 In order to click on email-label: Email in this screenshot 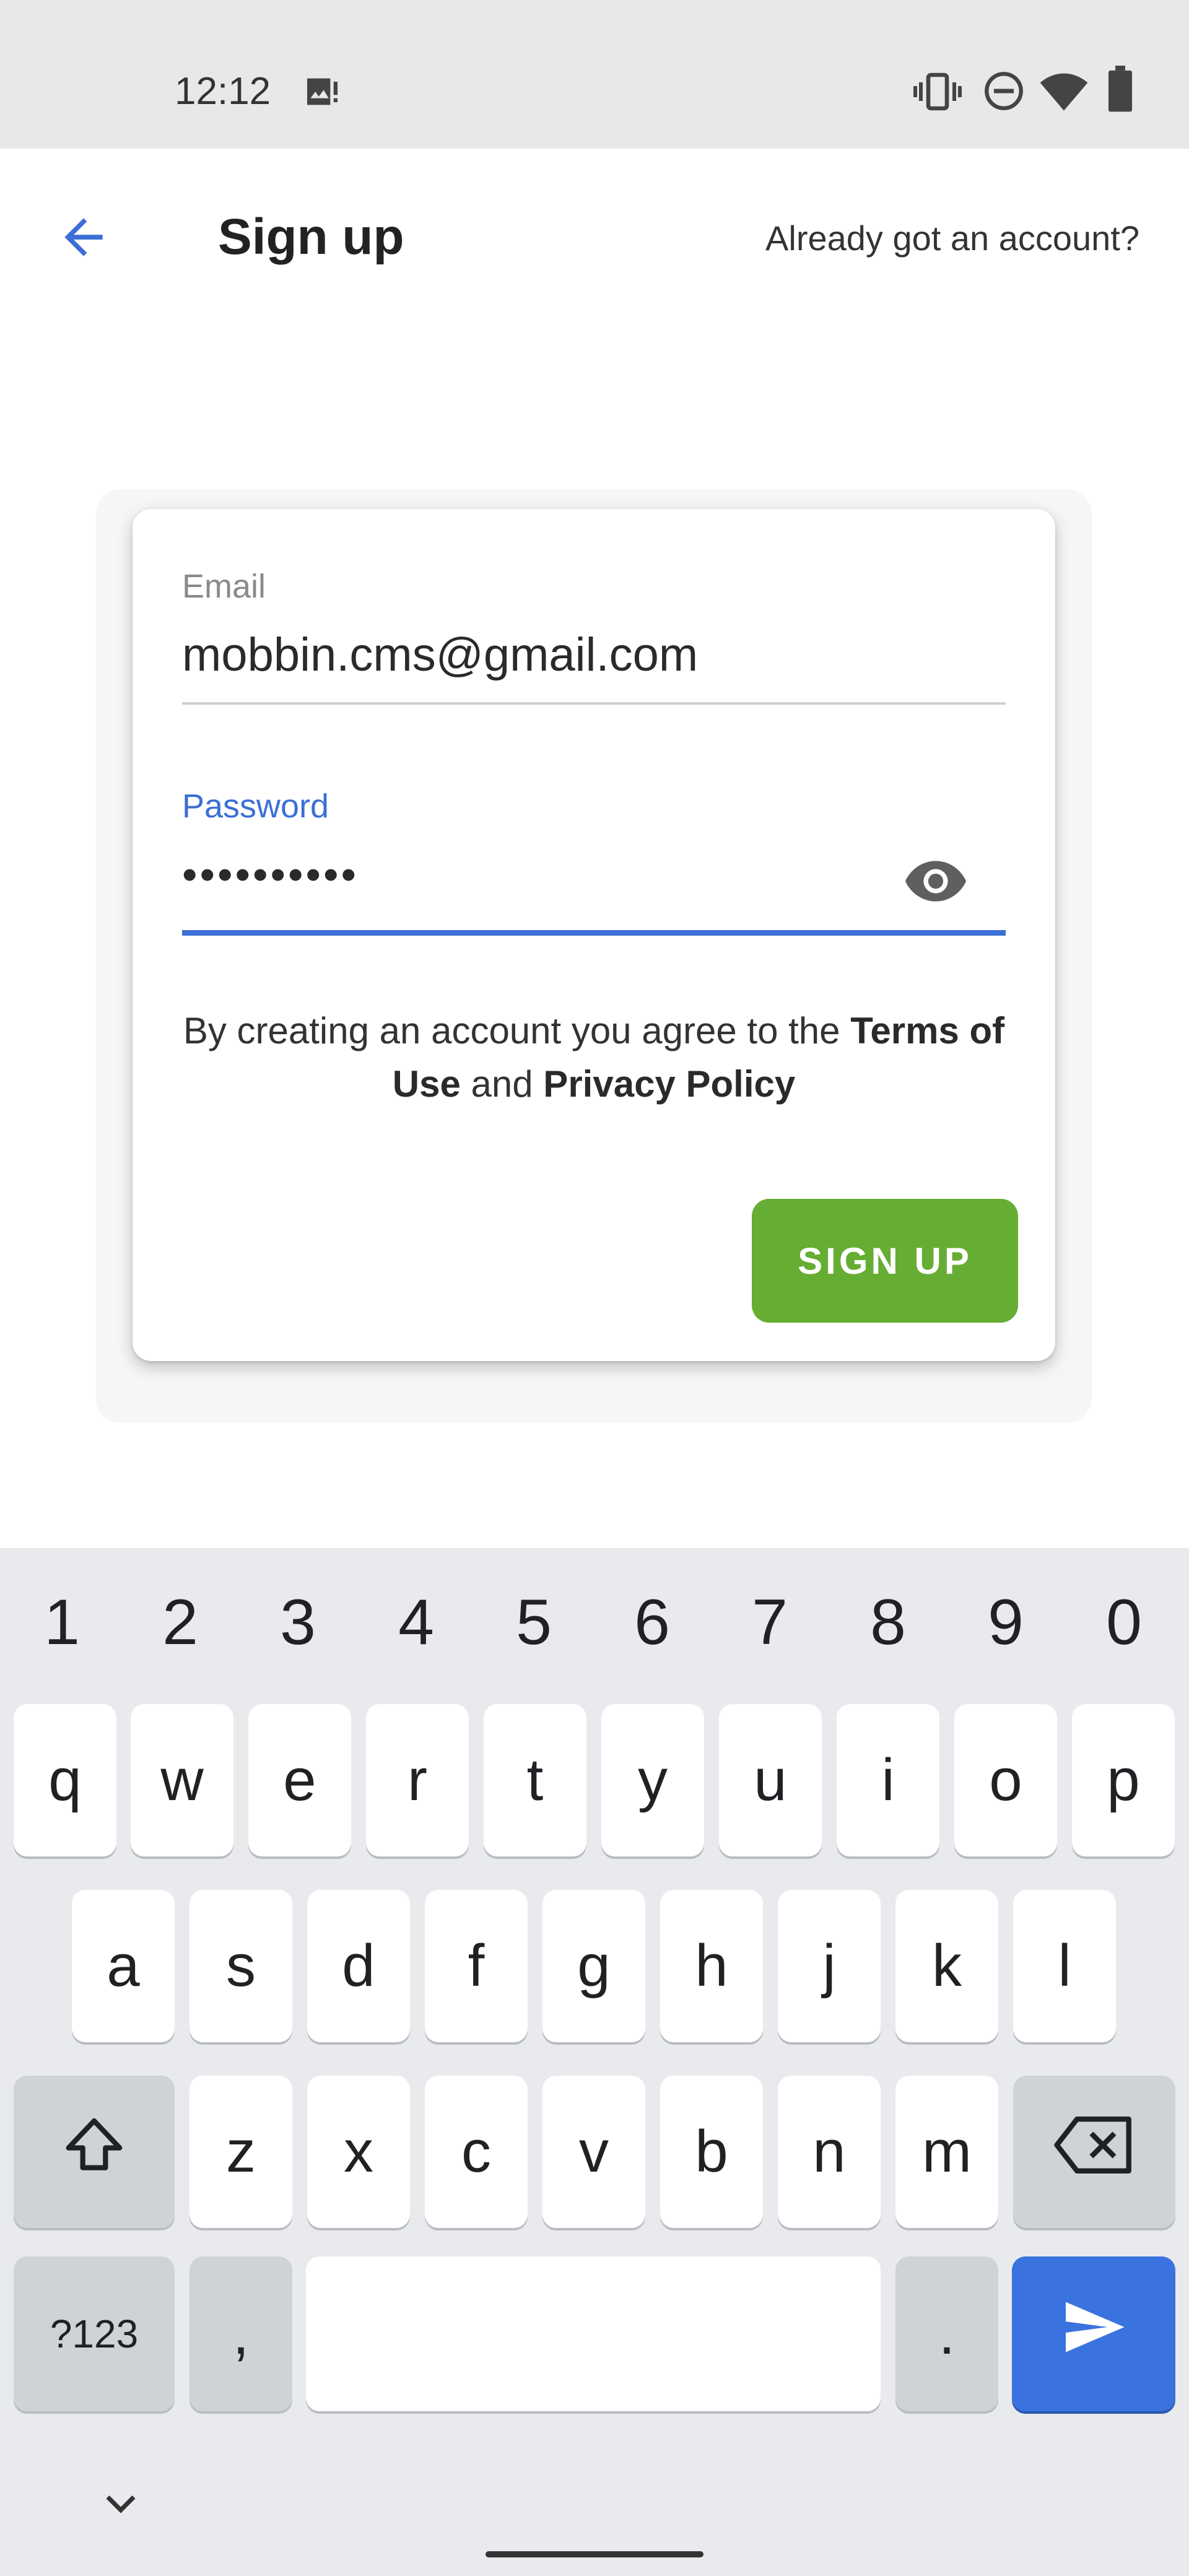, I will do `click(224, 586)`.